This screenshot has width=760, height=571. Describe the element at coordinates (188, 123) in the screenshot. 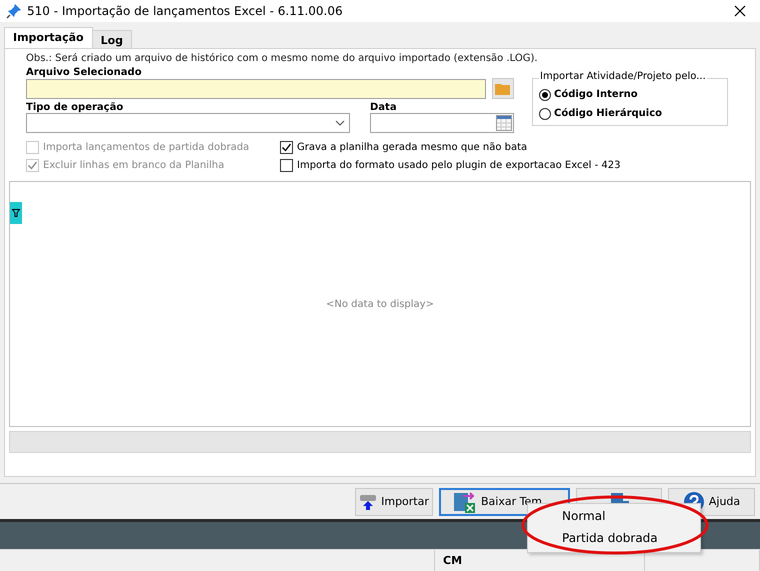

I see `operation-dropdown` at that location.